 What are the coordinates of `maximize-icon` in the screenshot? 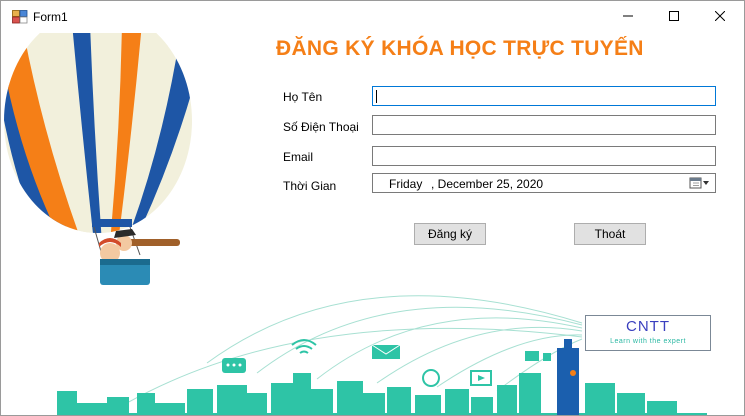 It's located at (674, 17).